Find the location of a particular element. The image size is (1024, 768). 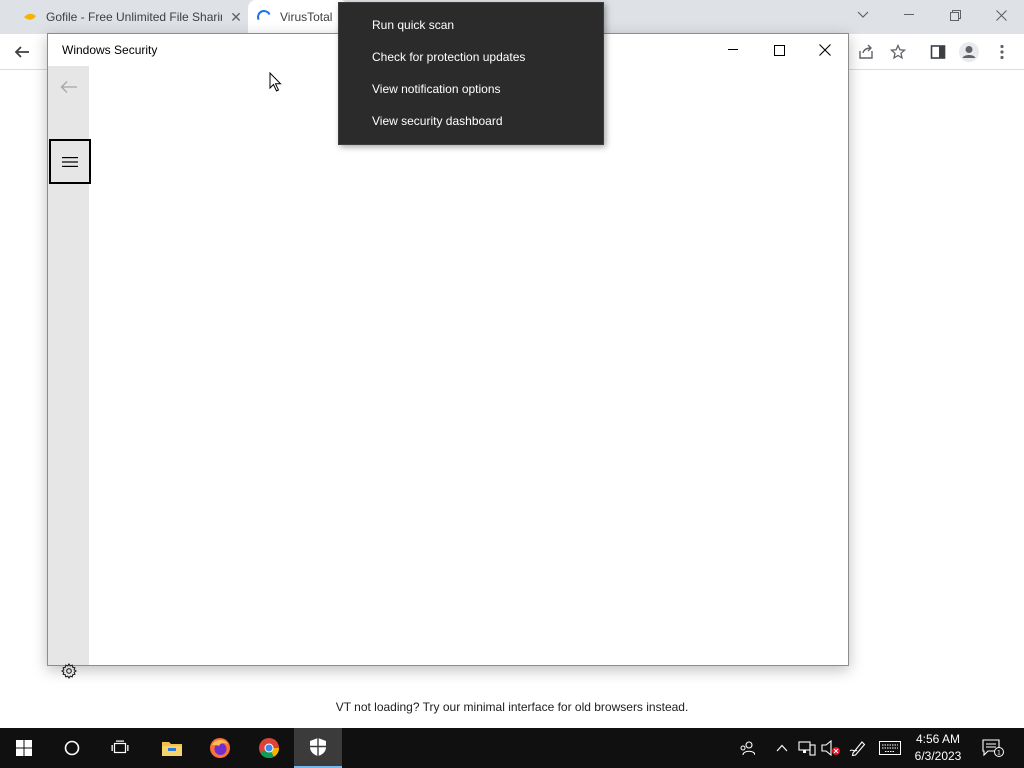

task-view-icon is located at coordinates (120, 748).